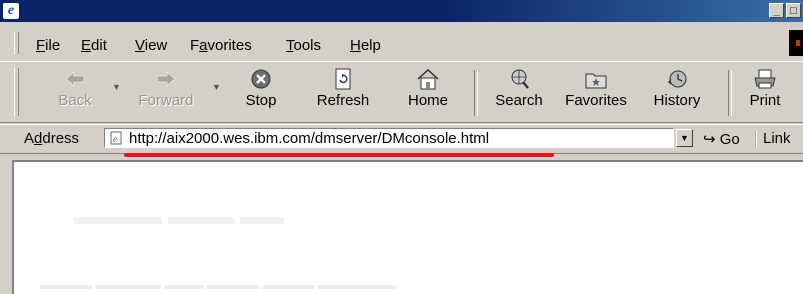 Image resolution: width=803 pixels, height=294 pixels. What do you see at coordinates (179, 216) in the screenshot?
I see `faded-page-heading: ▬▬▬▬ ▬▬▬ ▬▬` at bounding box center [179, 216].